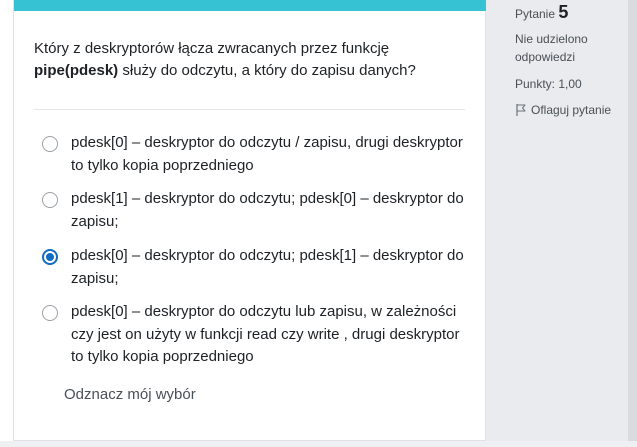 This screenshot has height=447, width=637. Describe the element at coordinates (76, 70) in the screenshot. I see `question-text-bold: pipe(pdesk)` at that location.